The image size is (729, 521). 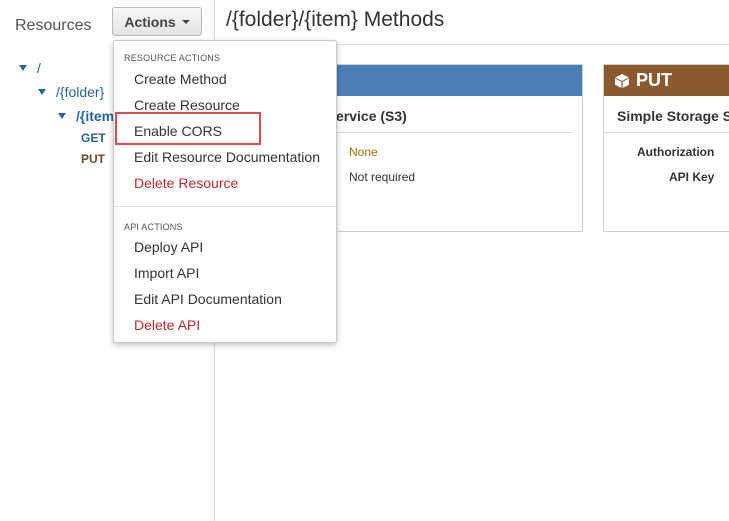 I want to click on method-get: GET, so click(x=93, y=138).